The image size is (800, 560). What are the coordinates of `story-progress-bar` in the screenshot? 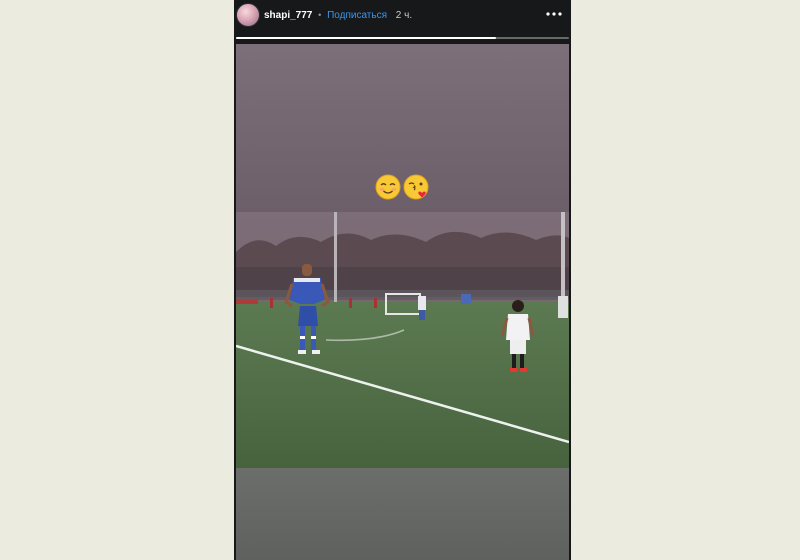 It's located at (402, 38).